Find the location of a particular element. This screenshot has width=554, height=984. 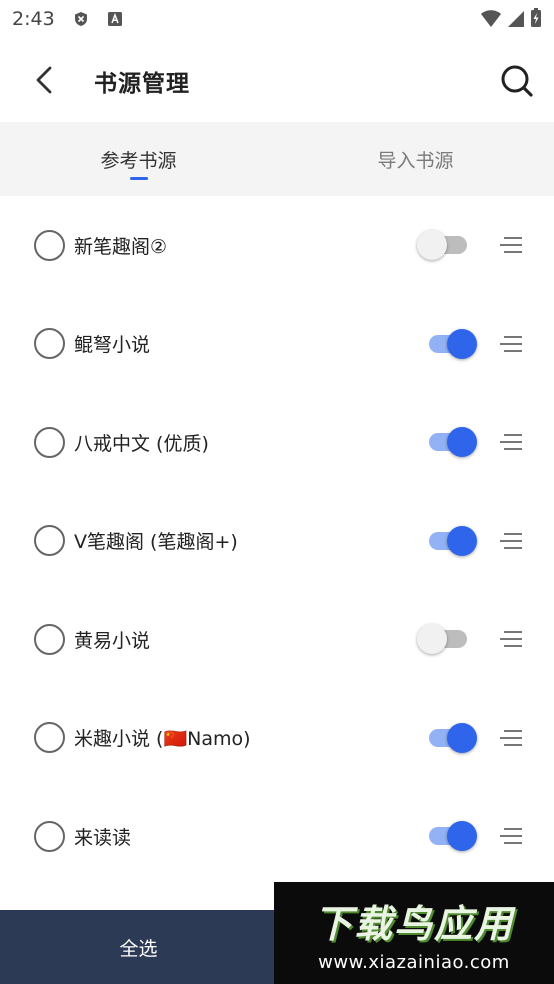

list-item: 黄易小说 is located at coordinates (277, 639).